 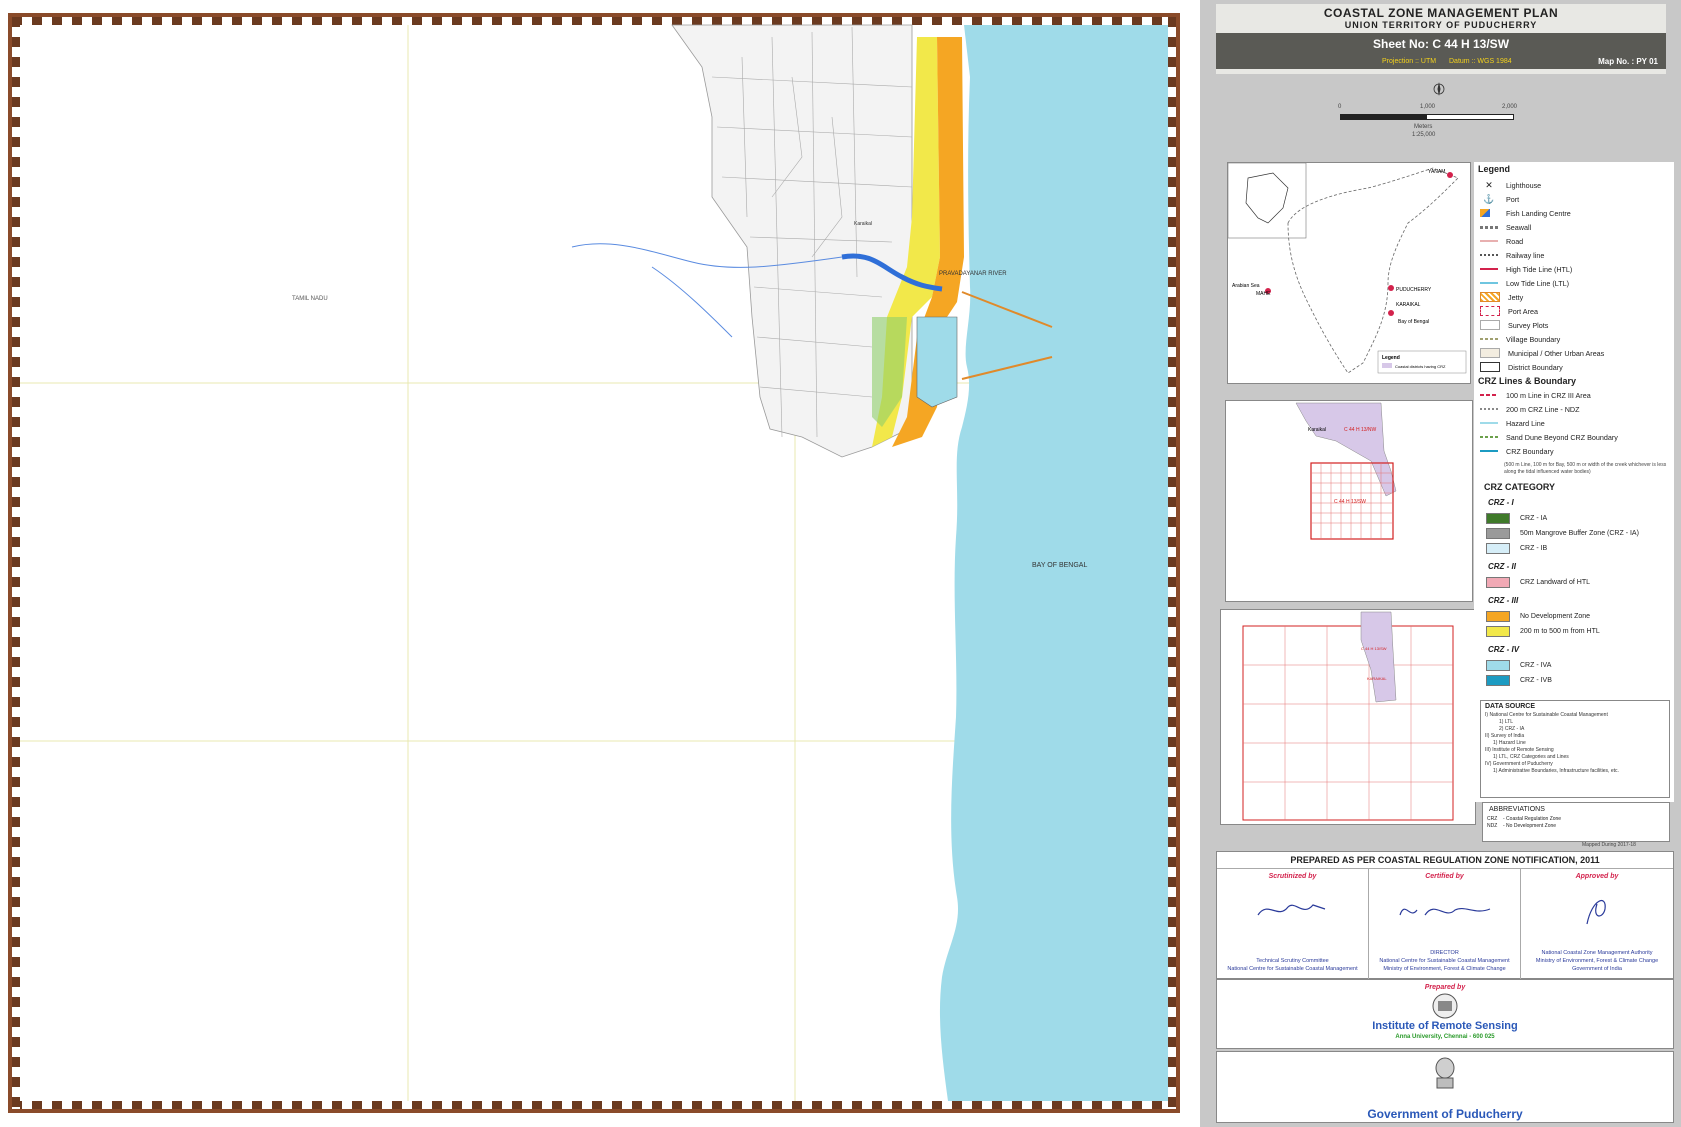 I want to click on crz-i-heading: CRZ - I, so click(x=1501, y=502).